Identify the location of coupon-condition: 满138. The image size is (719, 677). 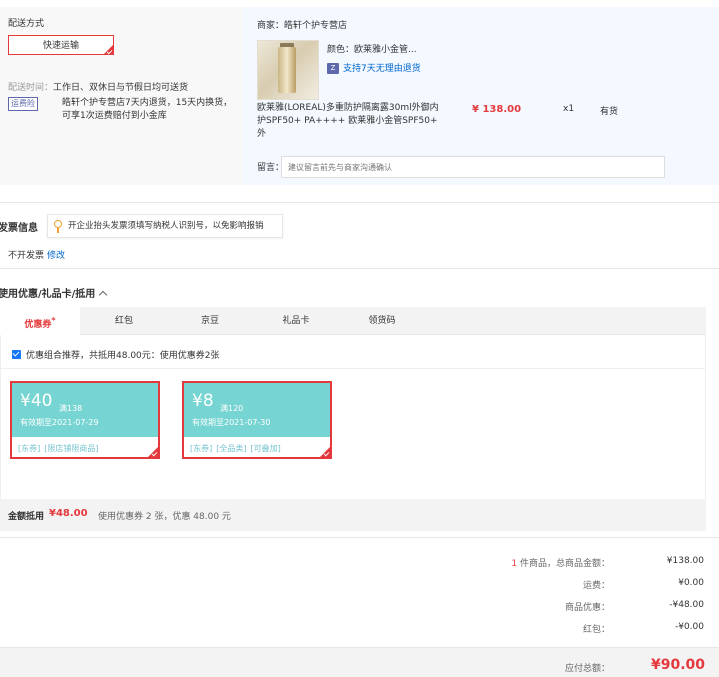
(71, 408).